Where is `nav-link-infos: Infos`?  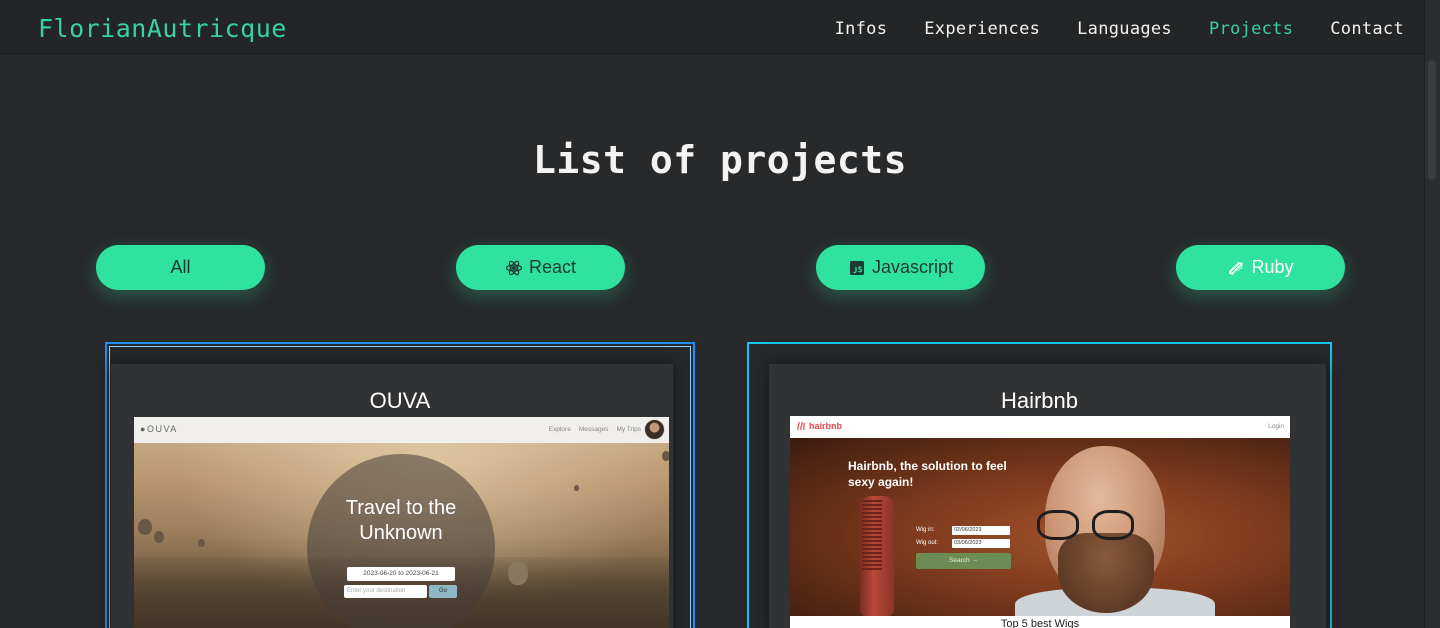
nav-link-infos: Infos is located at coordinates (861, 29).